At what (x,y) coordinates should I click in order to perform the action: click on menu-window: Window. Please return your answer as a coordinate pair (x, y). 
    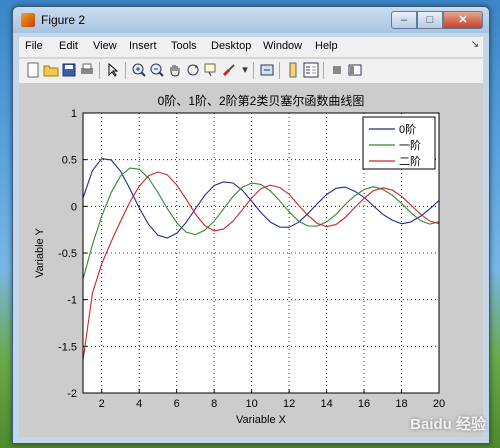
    Looking at the image, I should click on (282, 46).